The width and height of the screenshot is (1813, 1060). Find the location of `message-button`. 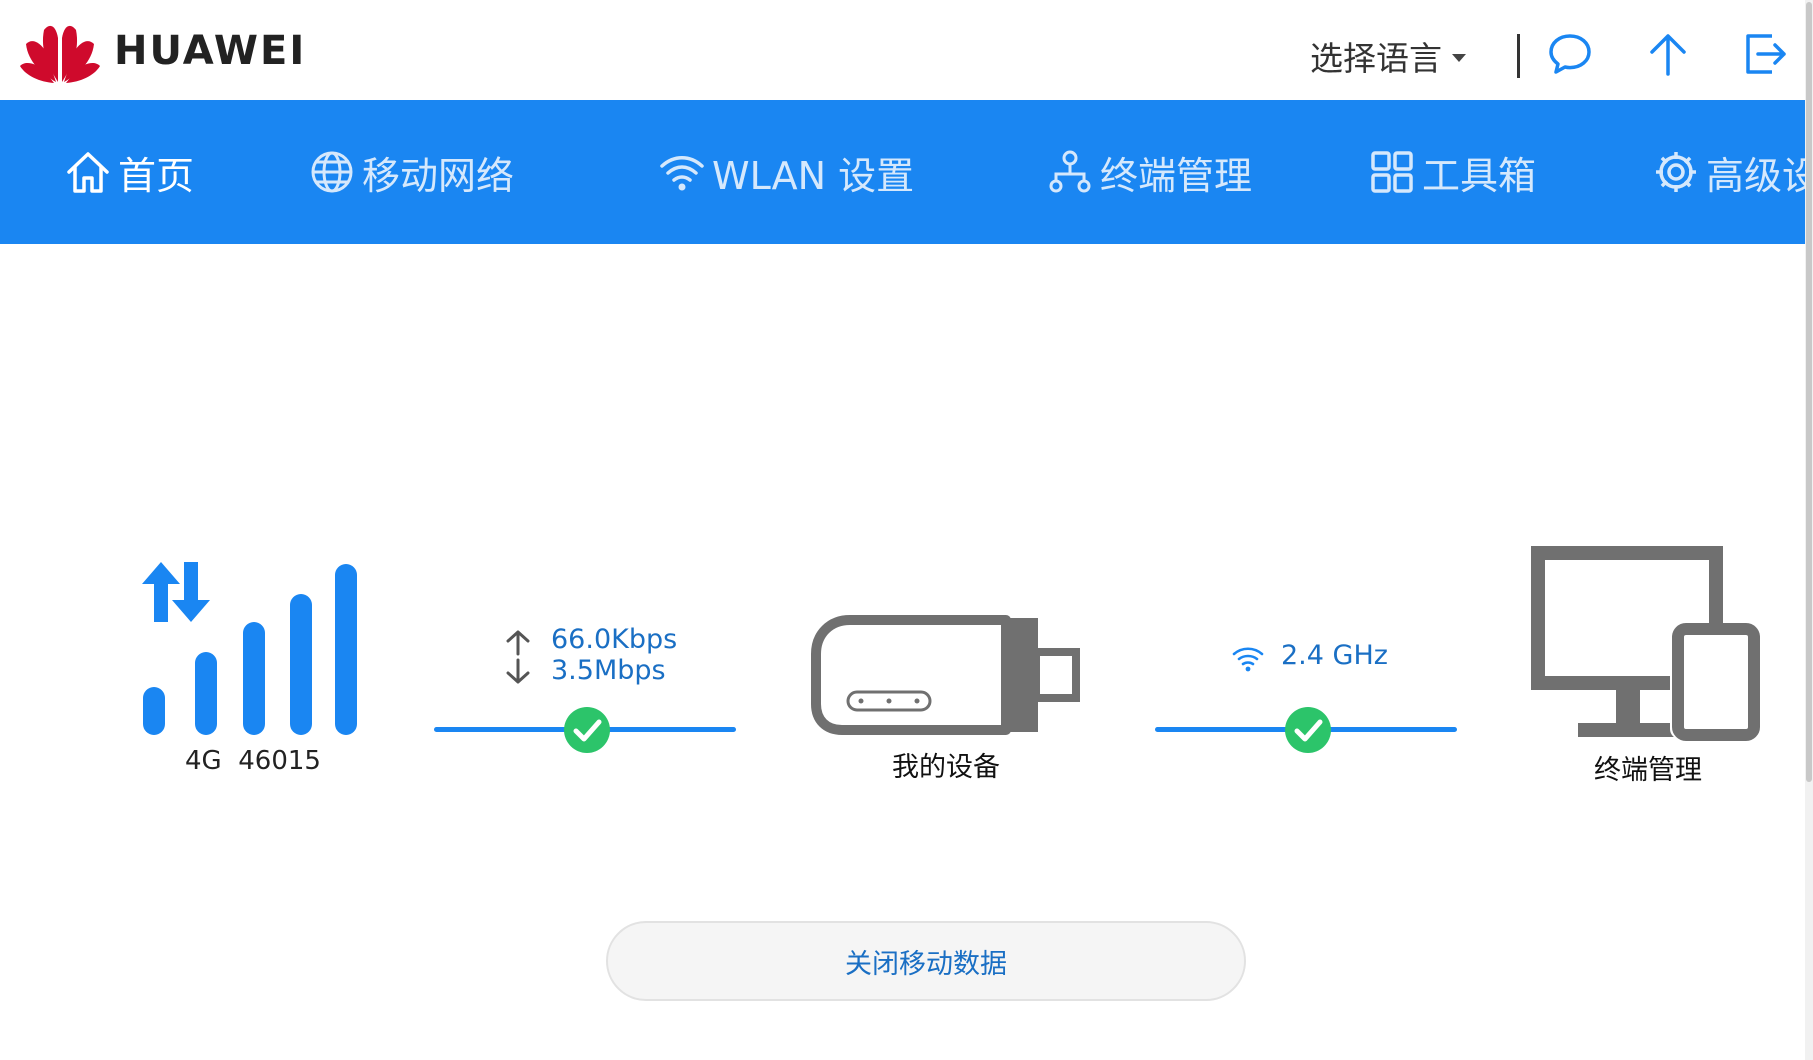

message-button is located at coordinates (1570, 54).